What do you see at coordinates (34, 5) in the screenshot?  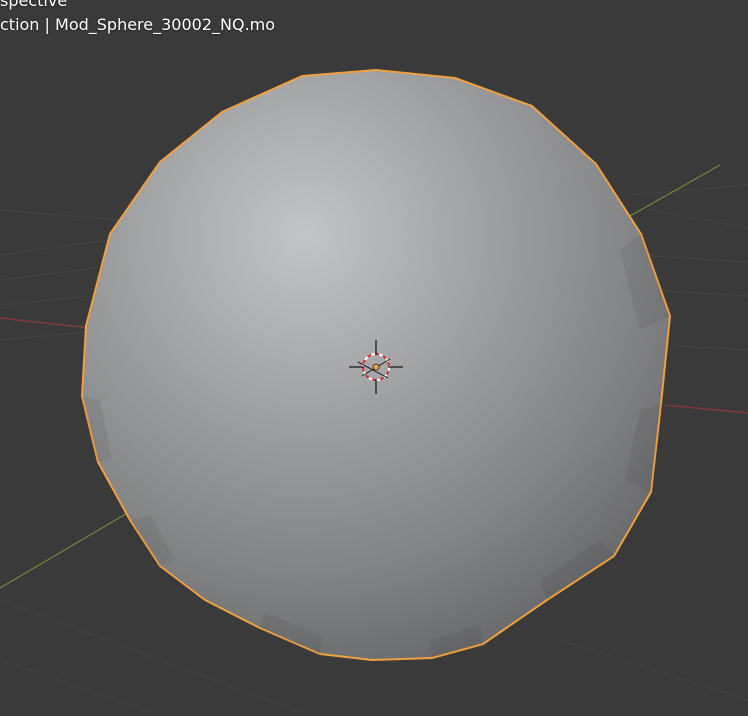 I see `view-name-label: spective` at bounding box center [34, 5].